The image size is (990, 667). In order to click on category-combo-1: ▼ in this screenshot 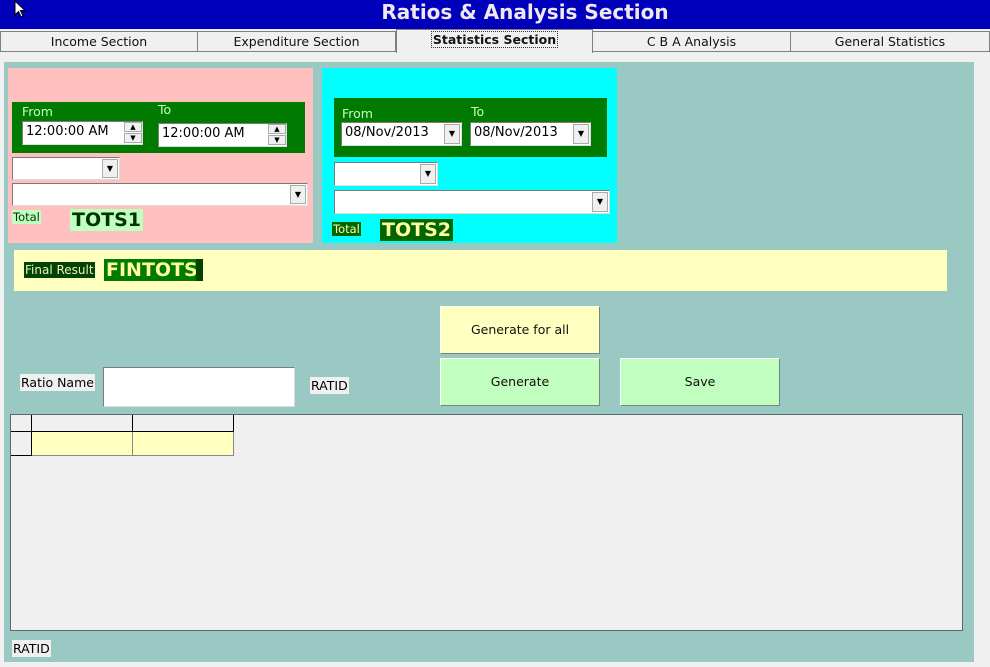, I will do `click(66, 168)`.